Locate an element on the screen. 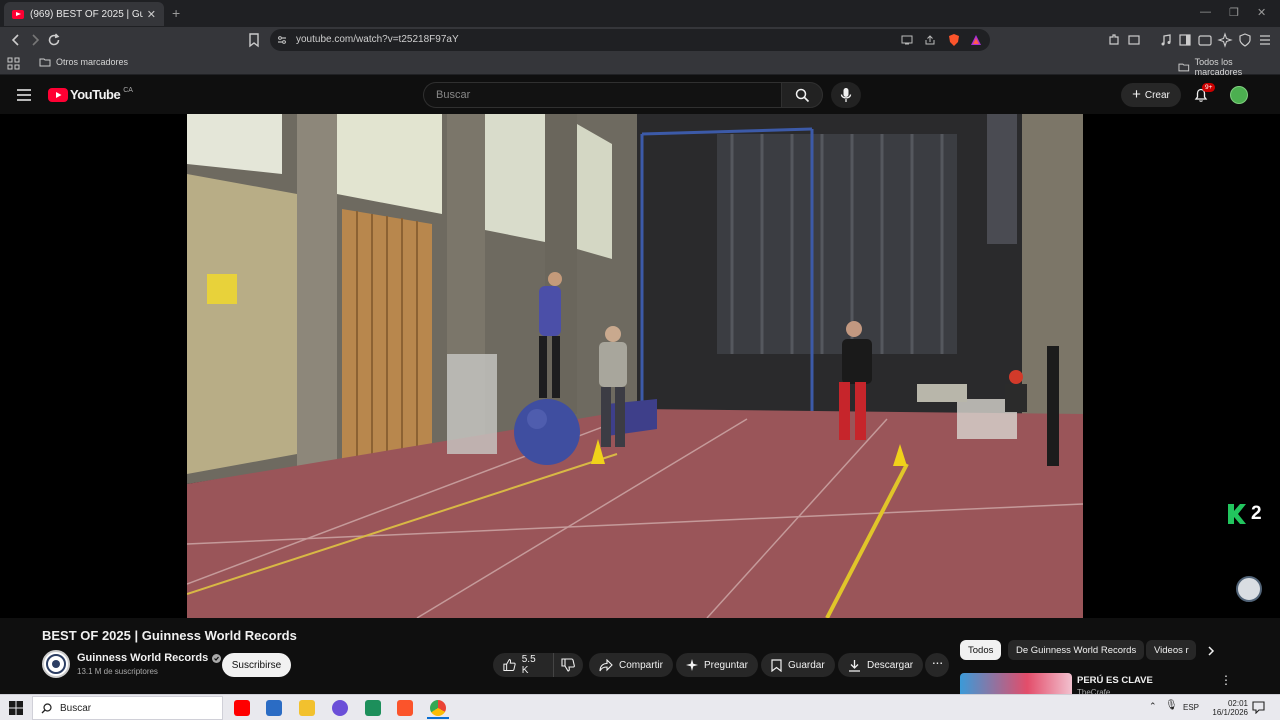 This screenshot has height=720, width=1280. wallet-icon is located at coordinates (1205, 40).